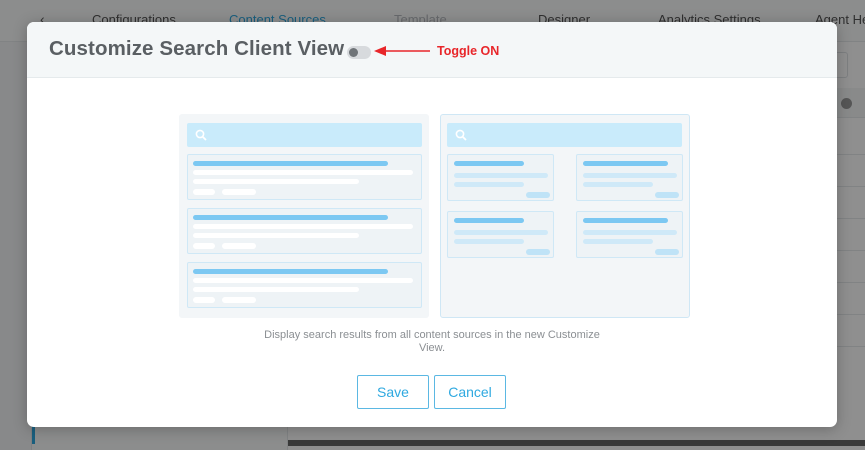 Image resolution: width=865 pixels, height=450 pixels. What do you see at coordinates (359, 52) in the screenshot?
I see `customize-view-toggle` at bounding box center [359, 52].